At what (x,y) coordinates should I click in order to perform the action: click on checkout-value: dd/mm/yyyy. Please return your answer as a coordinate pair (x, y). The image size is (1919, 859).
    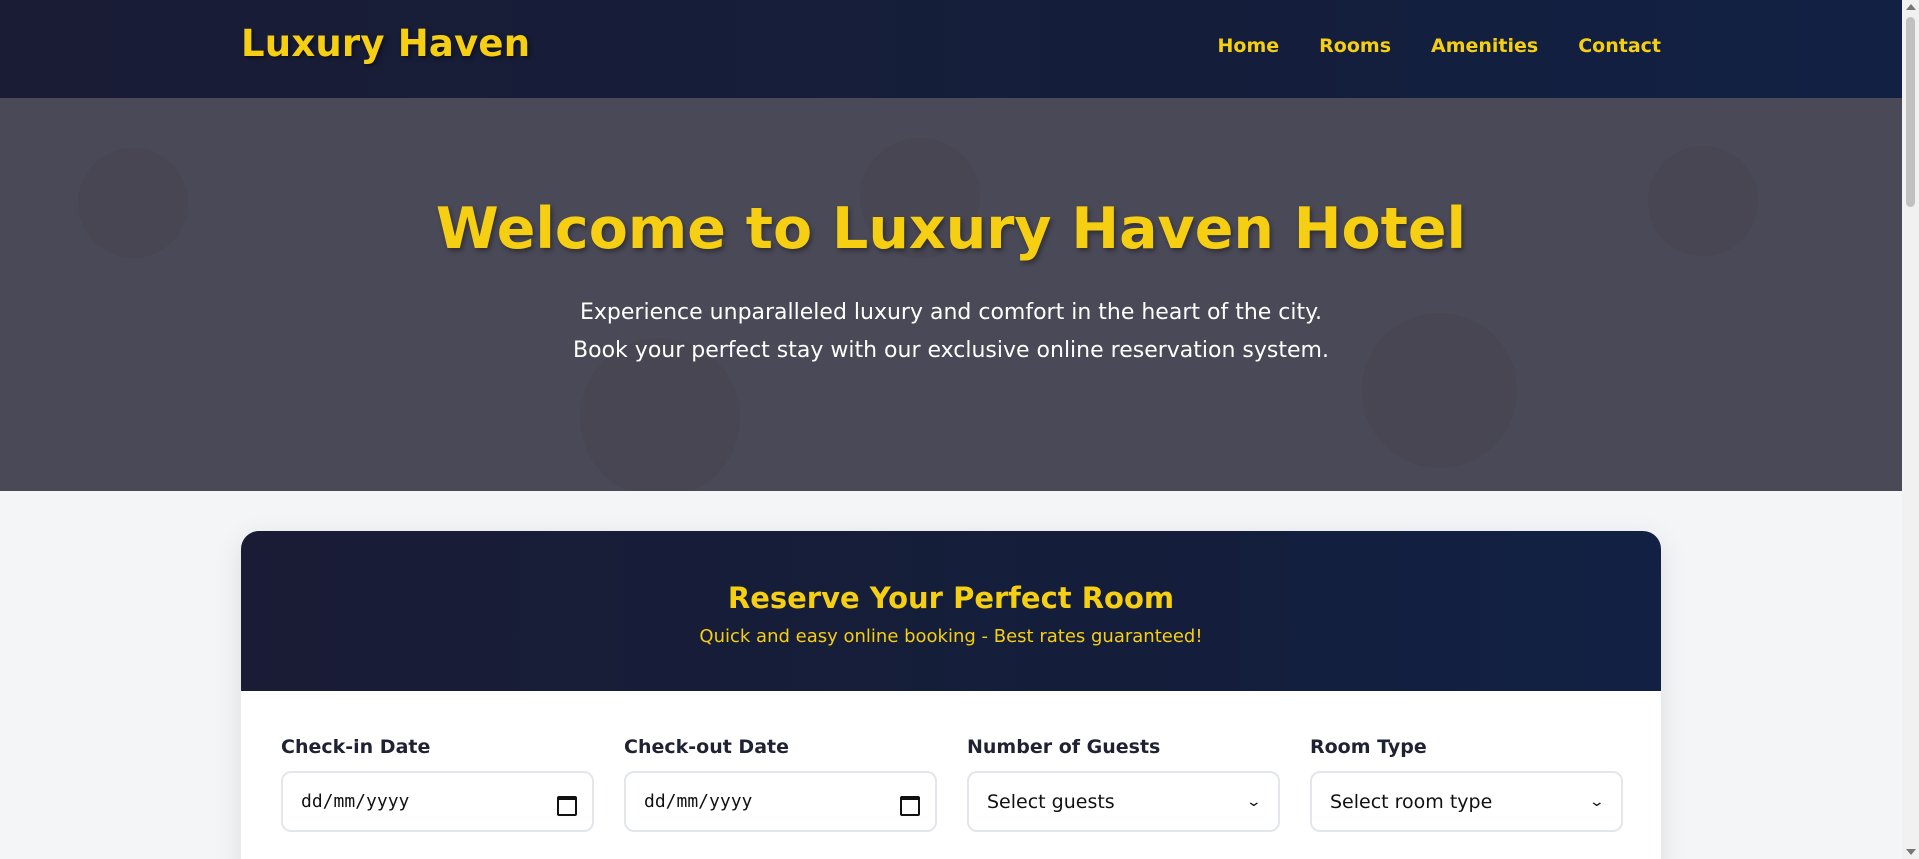
    Looking at the image, I should click on (698, 801).